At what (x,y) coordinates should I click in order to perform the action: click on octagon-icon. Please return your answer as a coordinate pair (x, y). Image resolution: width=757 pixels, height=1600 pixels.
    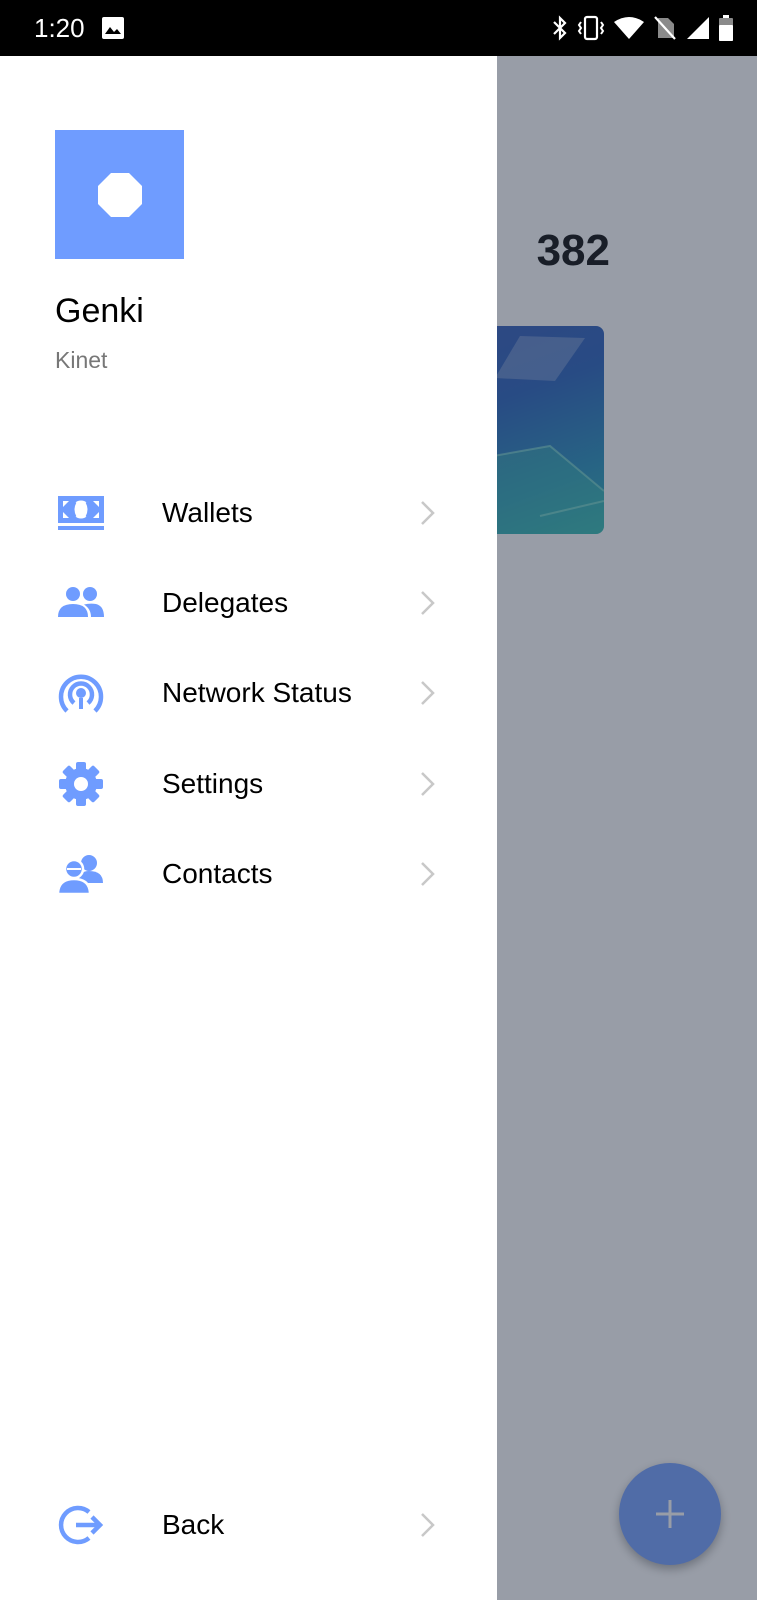
    Looking at the image, I should click on (119, 194).